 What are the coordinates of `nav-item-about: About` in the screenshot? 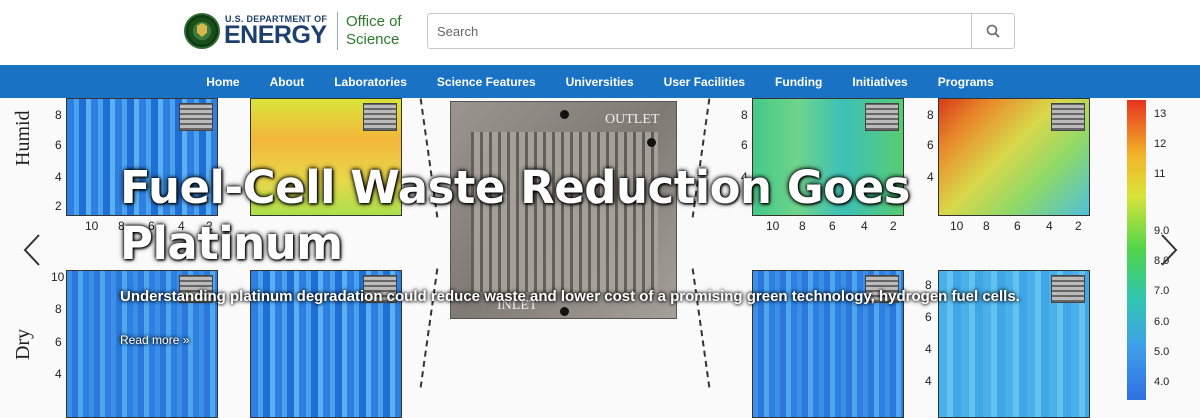 It's located at (287, 82).